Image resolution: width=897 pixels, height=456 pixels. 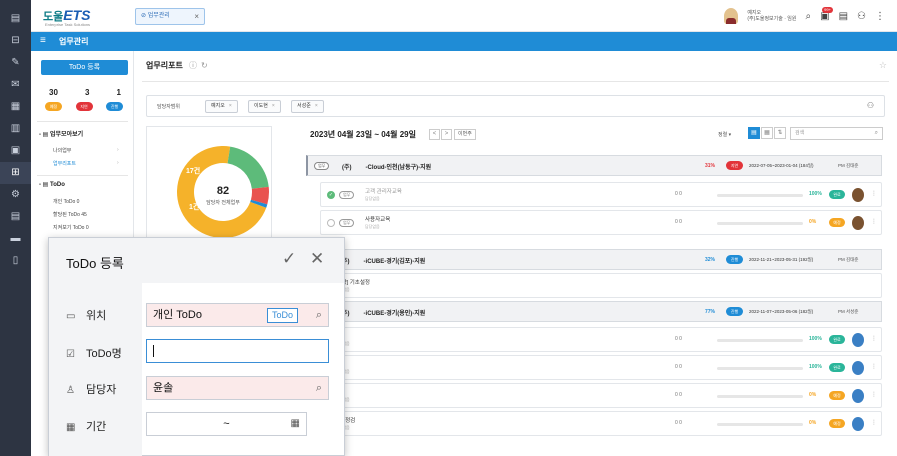 I want to click on project-name: 주) -iCUBE-경기(김포)-지원, so click(x=383, y=260).